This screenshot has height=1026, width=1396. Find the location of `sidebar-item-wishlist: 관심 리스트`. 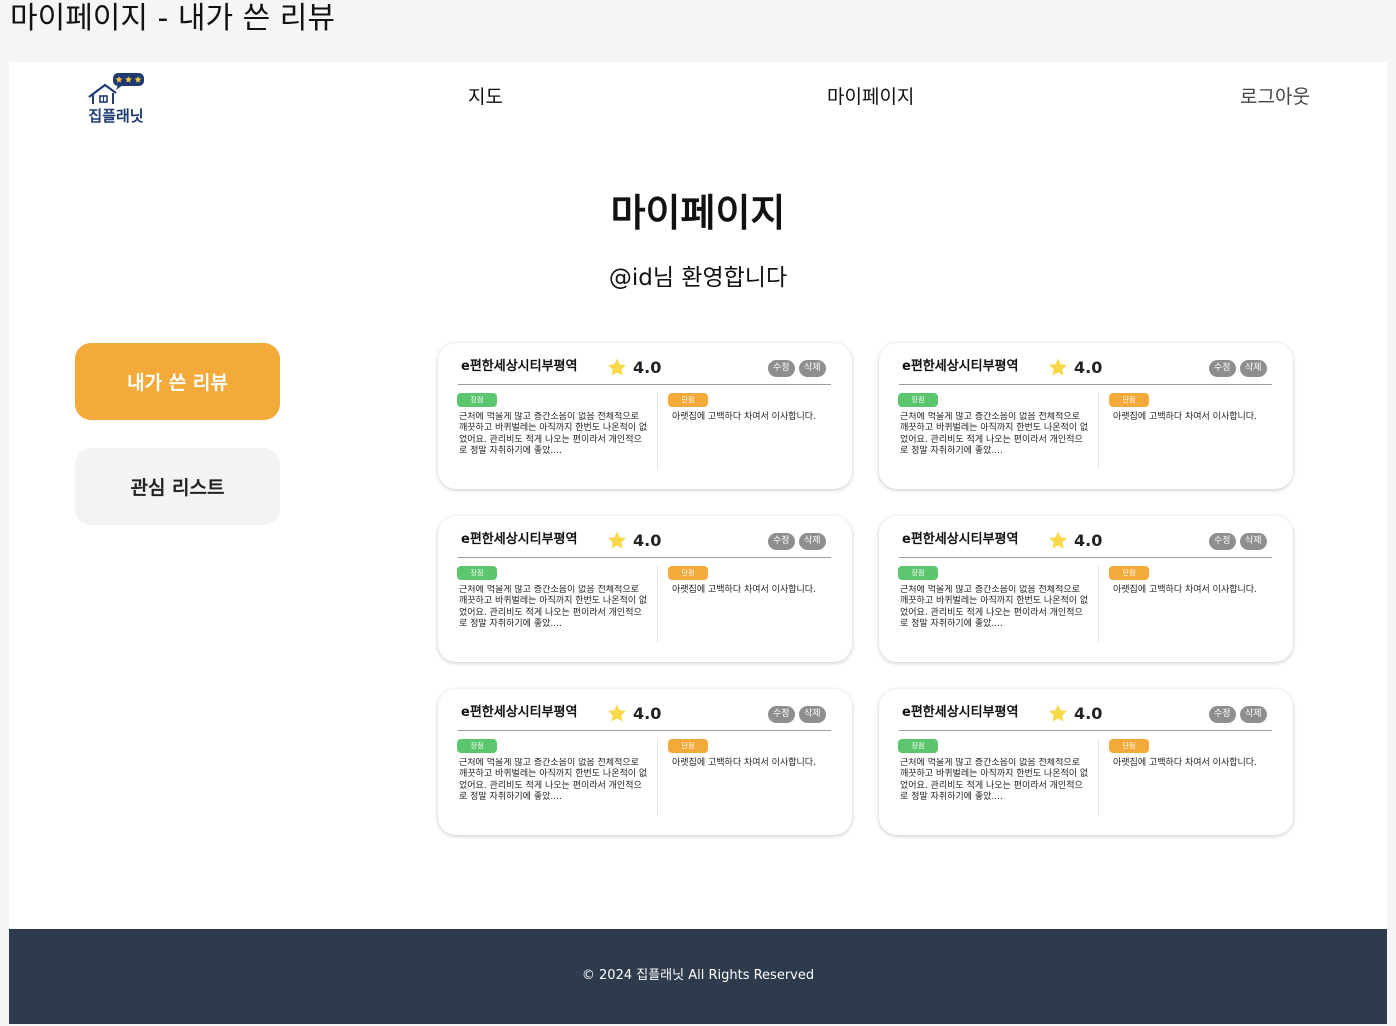

sidebar-item-wishlist: 관심 리스트 is located at coordinates (177, 486).